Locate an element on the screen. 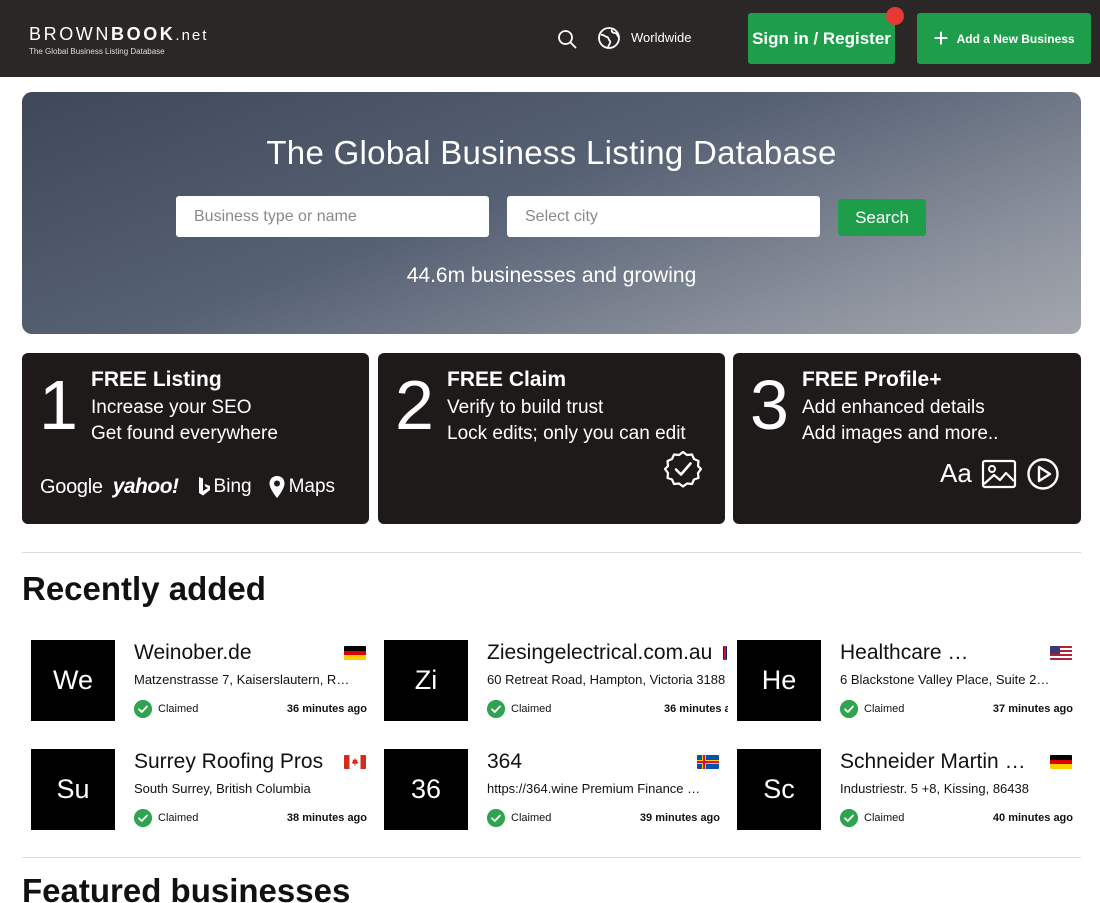 This screenshot has width=1100, height=903. recently-added-heading: Recently added is located at coordinates (144, 588).